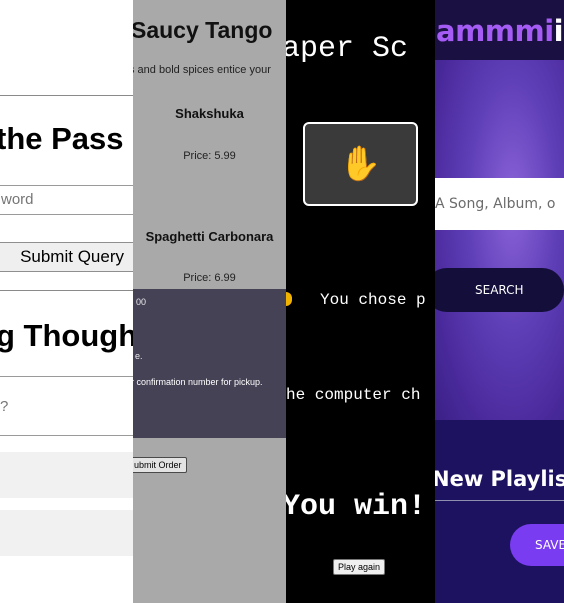  What do you see at coordinates (66, 406) in the screenshot?
I see `thought-input: ?` at bounding box center [66, 406].